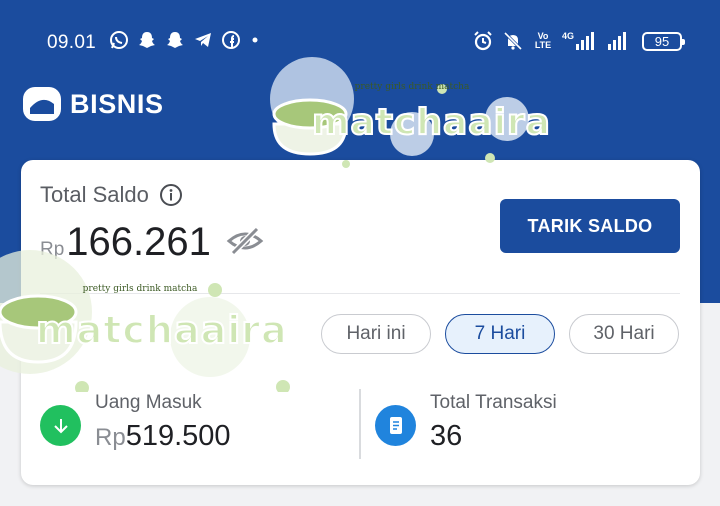  Describe the element at coordinates (245, 241) in the screenshot. I see `hide-balance-icon` at that location.